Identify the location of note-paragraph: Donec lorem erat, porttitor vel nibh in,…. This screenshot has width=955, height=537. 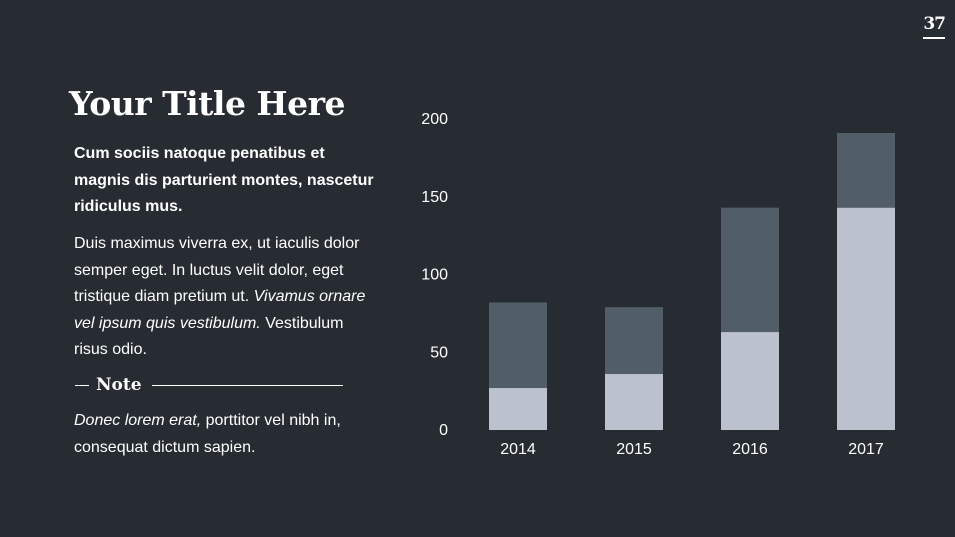
(224, 434).